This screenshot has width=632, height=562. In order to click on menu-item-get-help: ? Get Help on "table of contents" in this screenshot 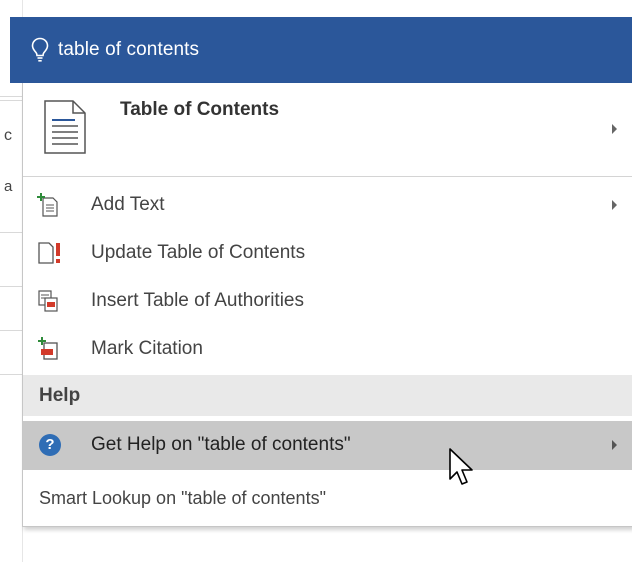, I will do `click(327, 445)`.